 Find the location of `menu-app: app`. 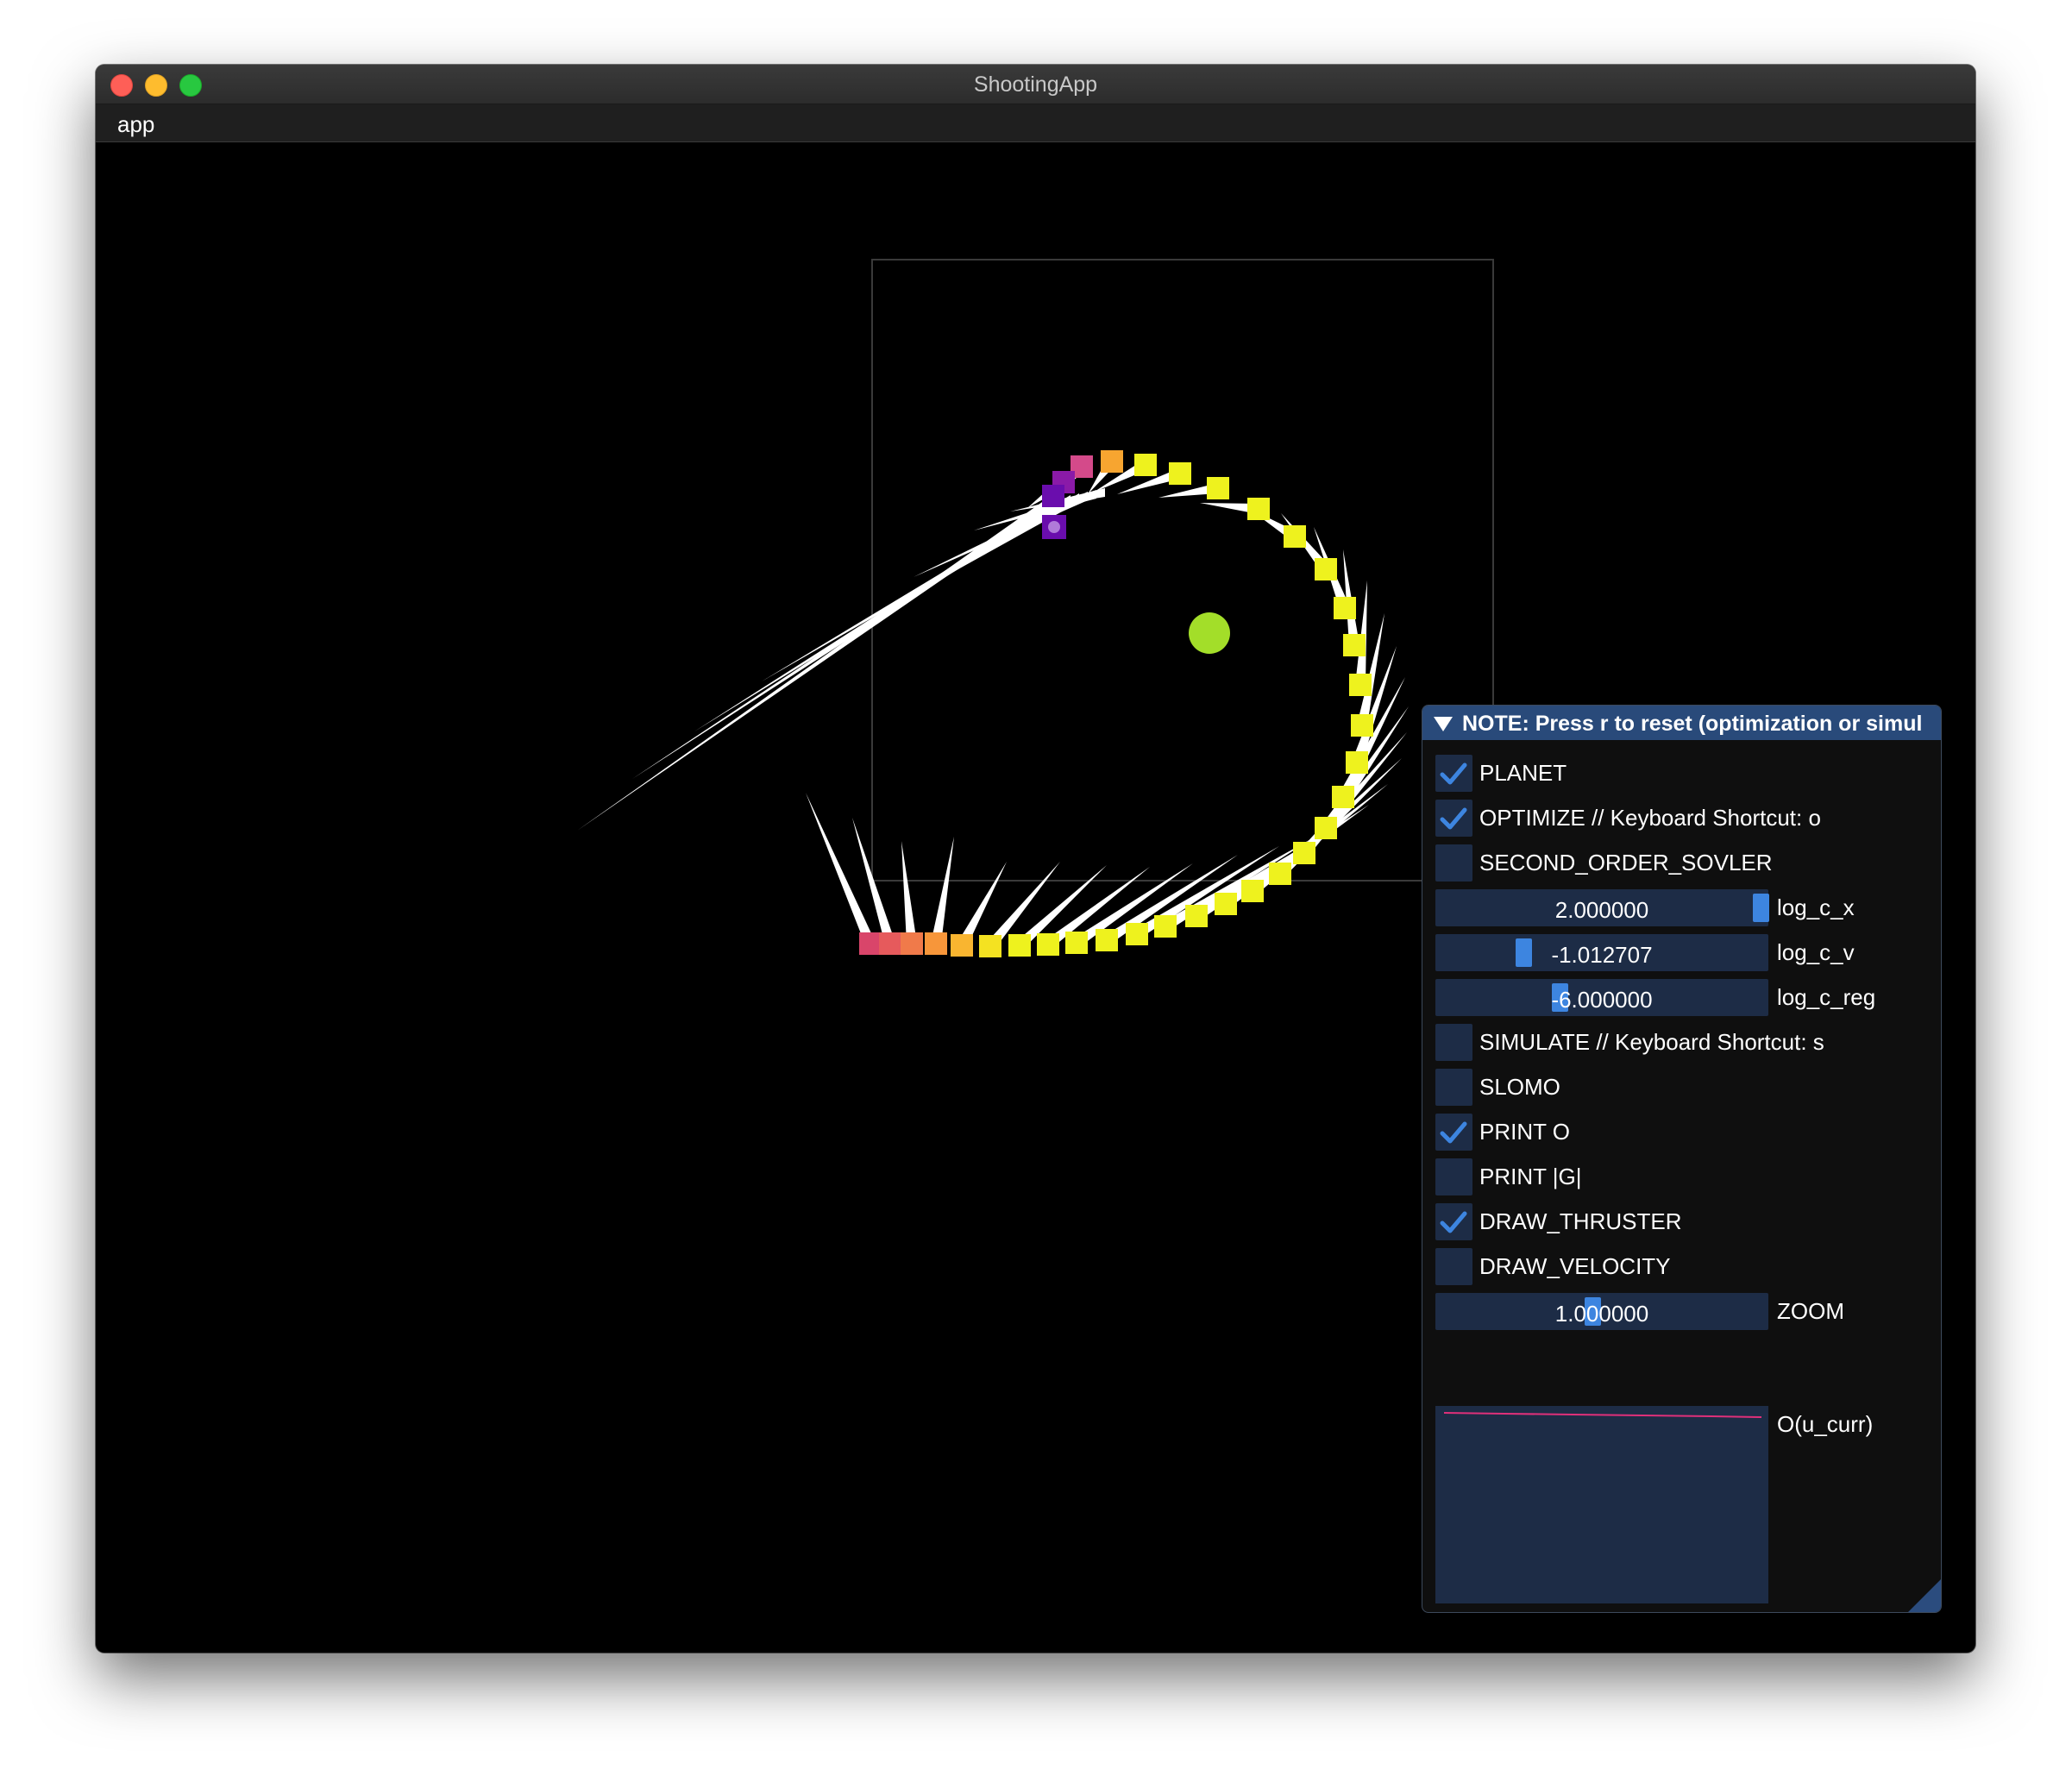

menu-app: app is located at coordinates (135, 124).